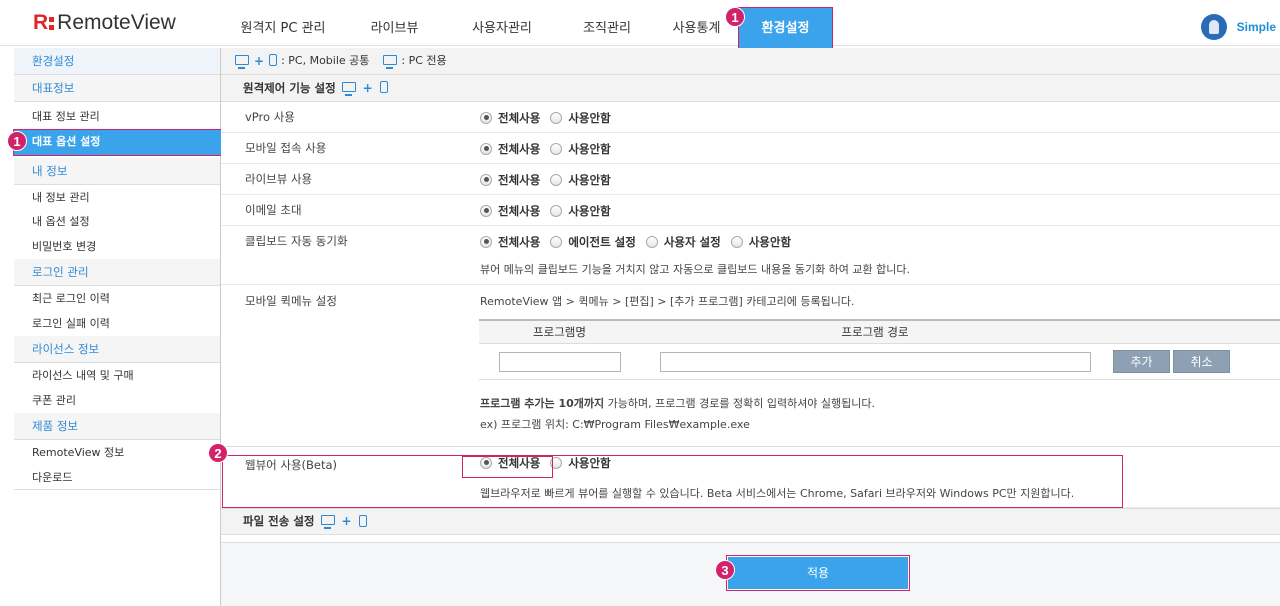 This screenshot has height=606, width=1280. What do you see at coordinates (559, 361) in the screenshot?
I see `program-name-input` at bounding box center [559, 361].